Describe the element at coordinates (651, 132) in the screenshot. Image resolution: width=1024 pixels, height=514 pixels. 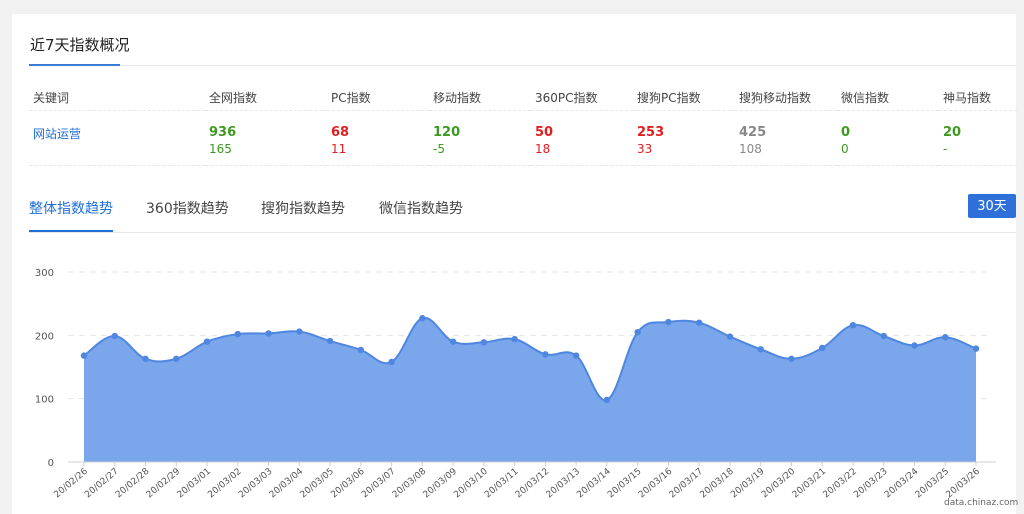
I see `sogou-pc-value: 253` at that location.